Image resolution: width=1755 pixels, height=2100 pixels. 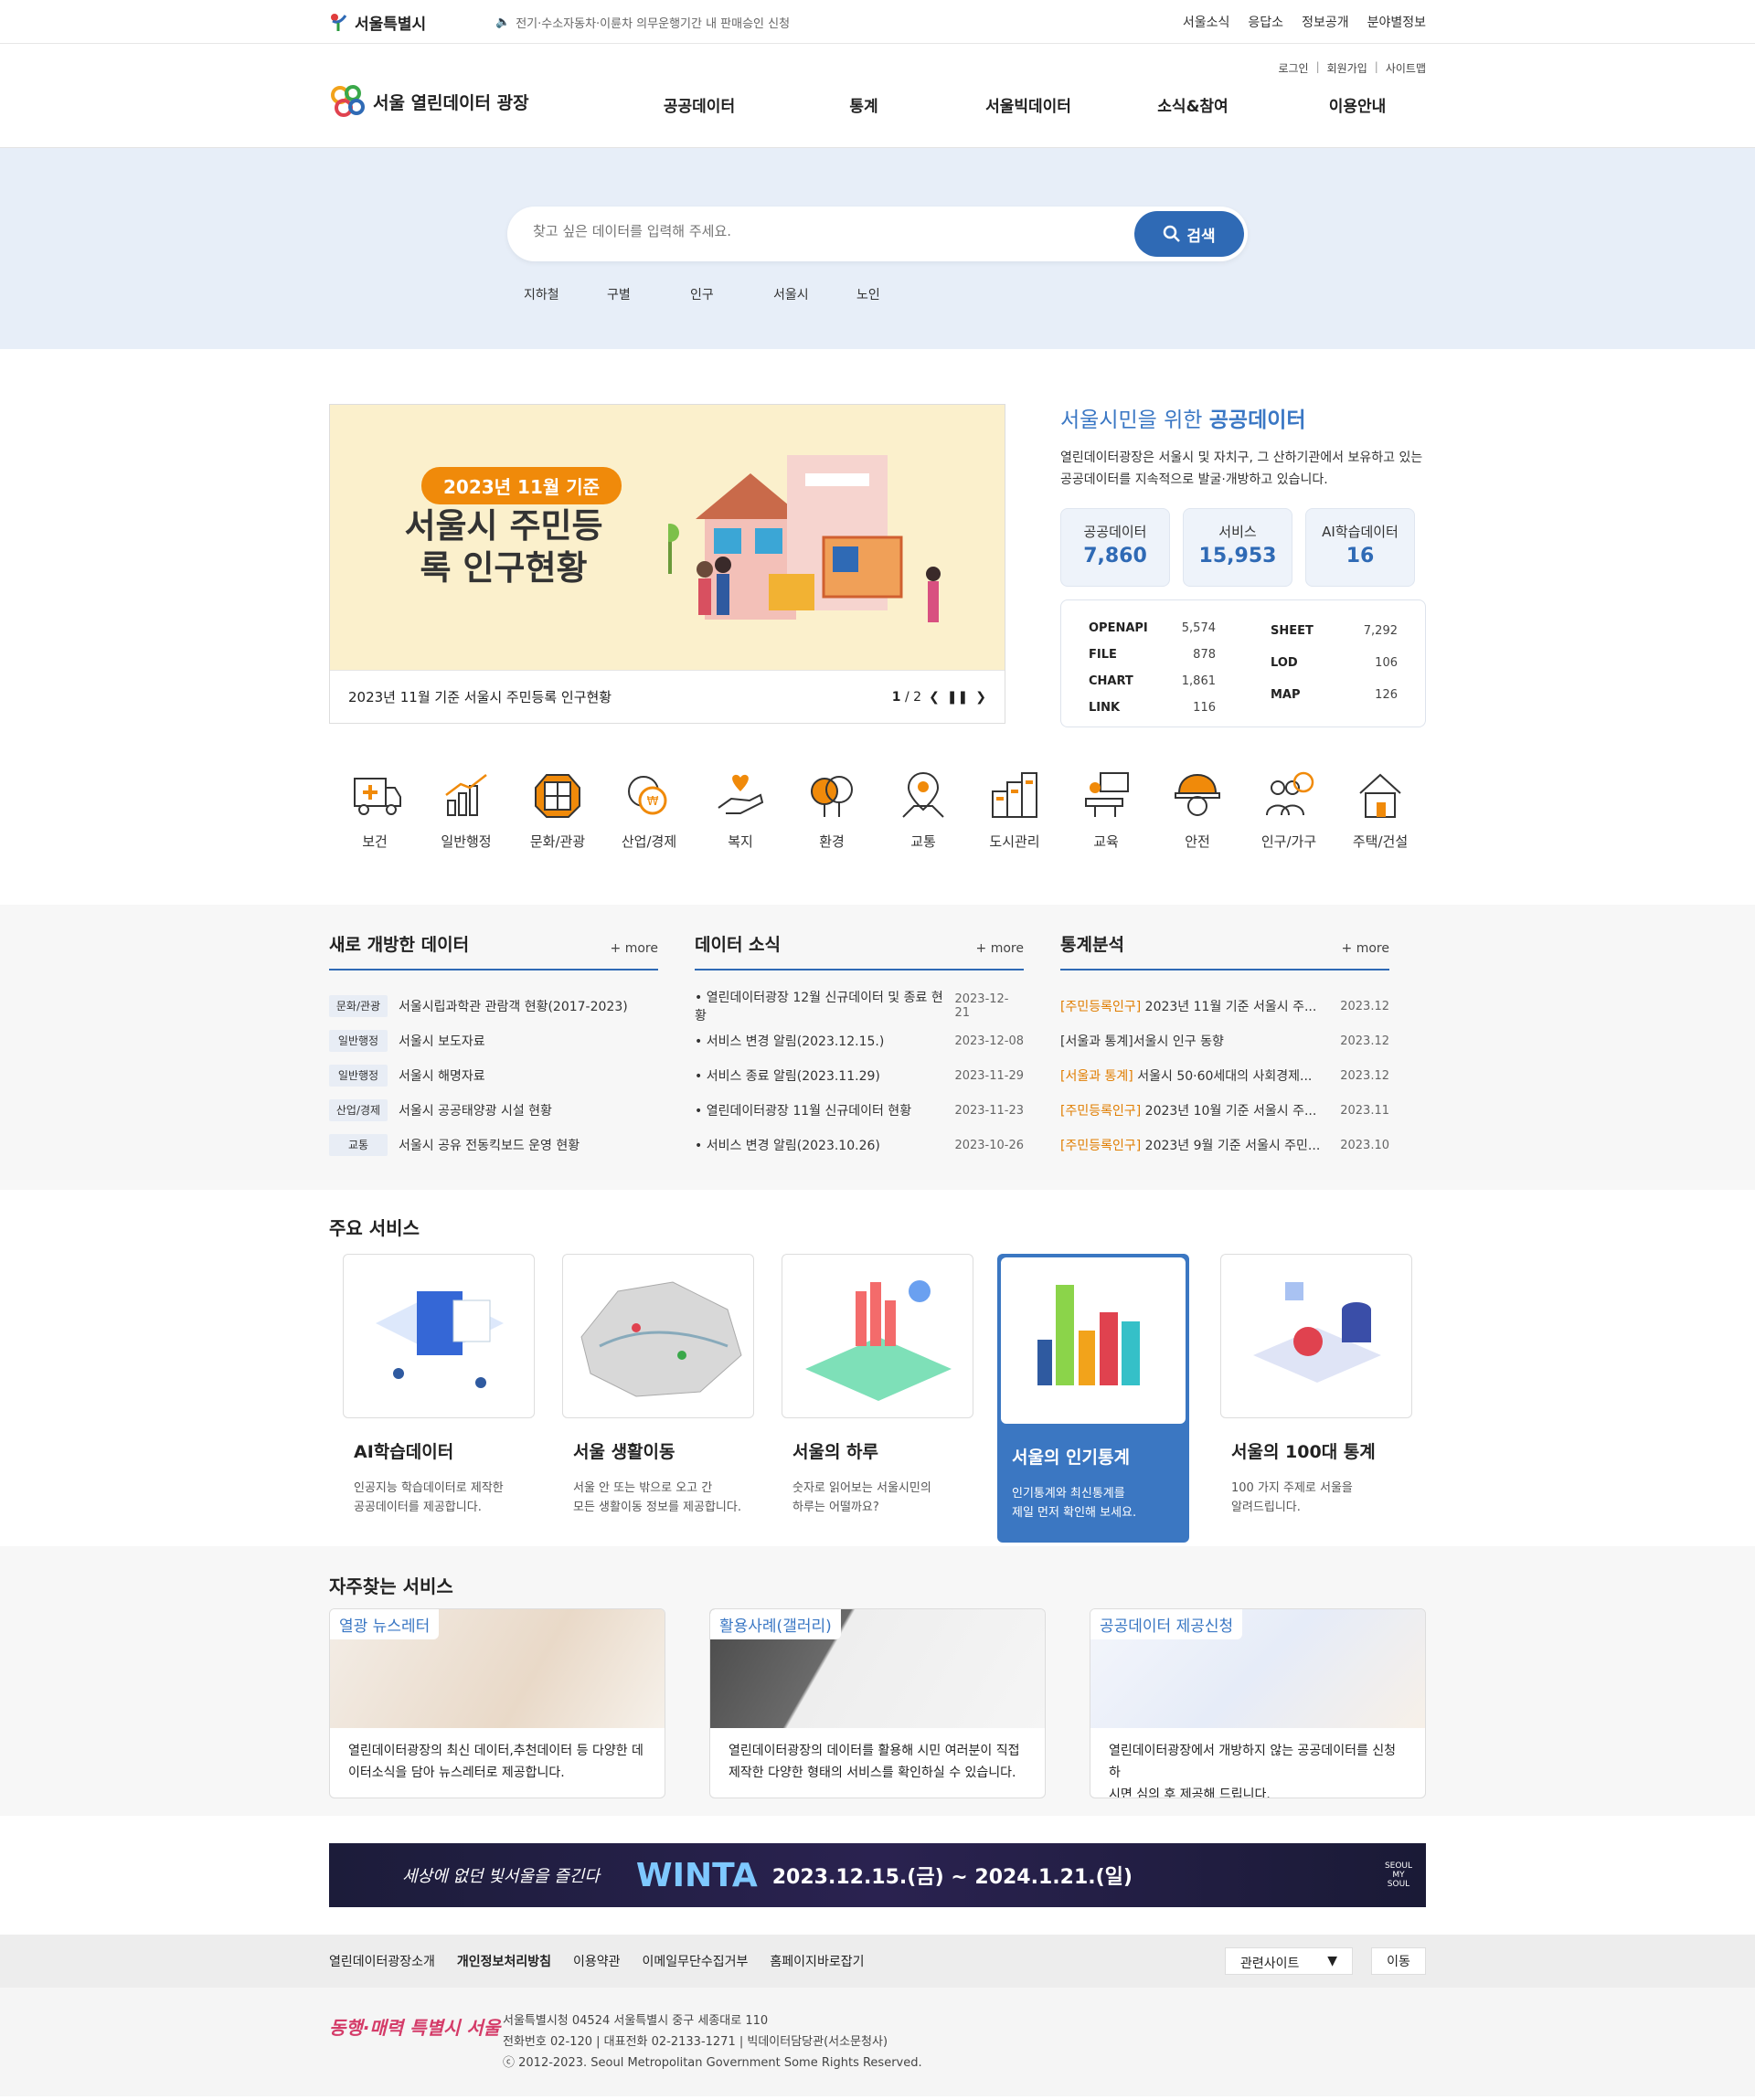 What do you see at coordinates (504, 1961) in the screenshot?
I see `footer-link-privacy: 개인정보처리방침` at bounding box center [504, 1961].